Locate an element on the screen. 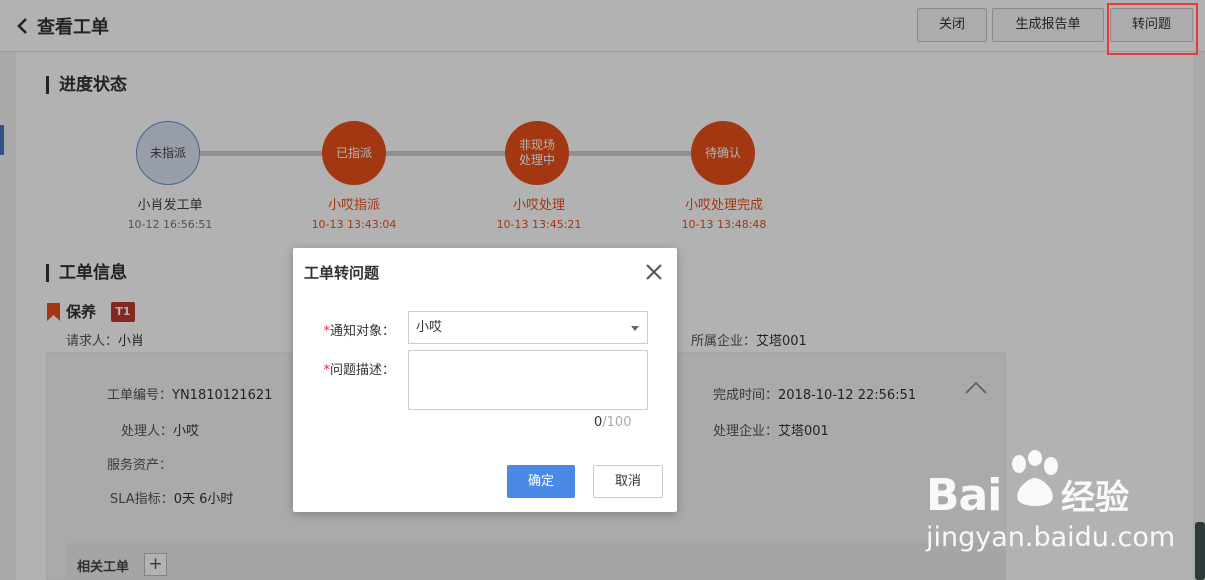 The image size is (1205, 580). baidu-jingyan-watermark: Bai 经验 jingyan.baidu.com is located at coordinates (1048, 505).